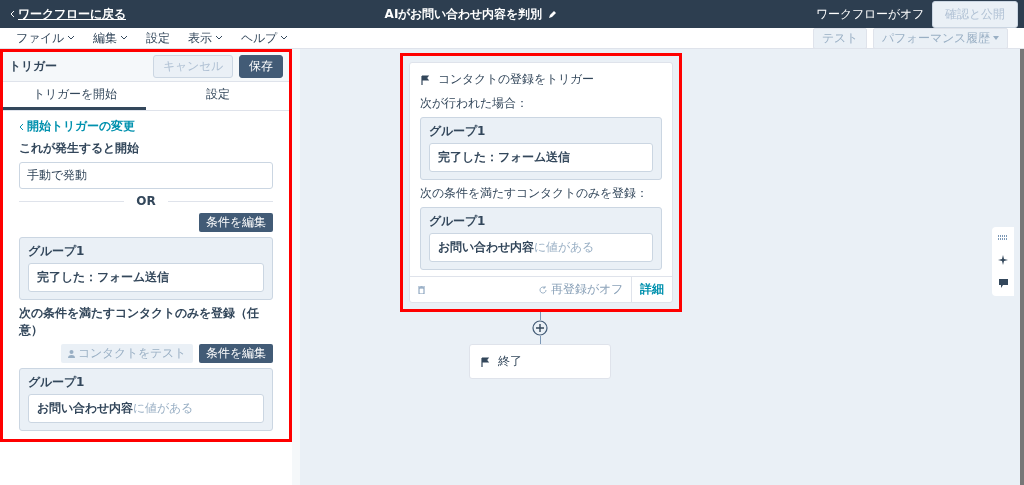 The height and width of the screenshot is (485, 1024). What do you see at coordinates (541, 182) in the screenshot?
I see `trigger-card: コンタクトの登録をトリガー 次が行われた場合： グループ1 完了した：フォーム送信 次の条件を満たすコンタクトのみを登録： グループ1 お問い合わせ内容に値がある 再登録がオフ 詳細` at bounding box center [541, 182].